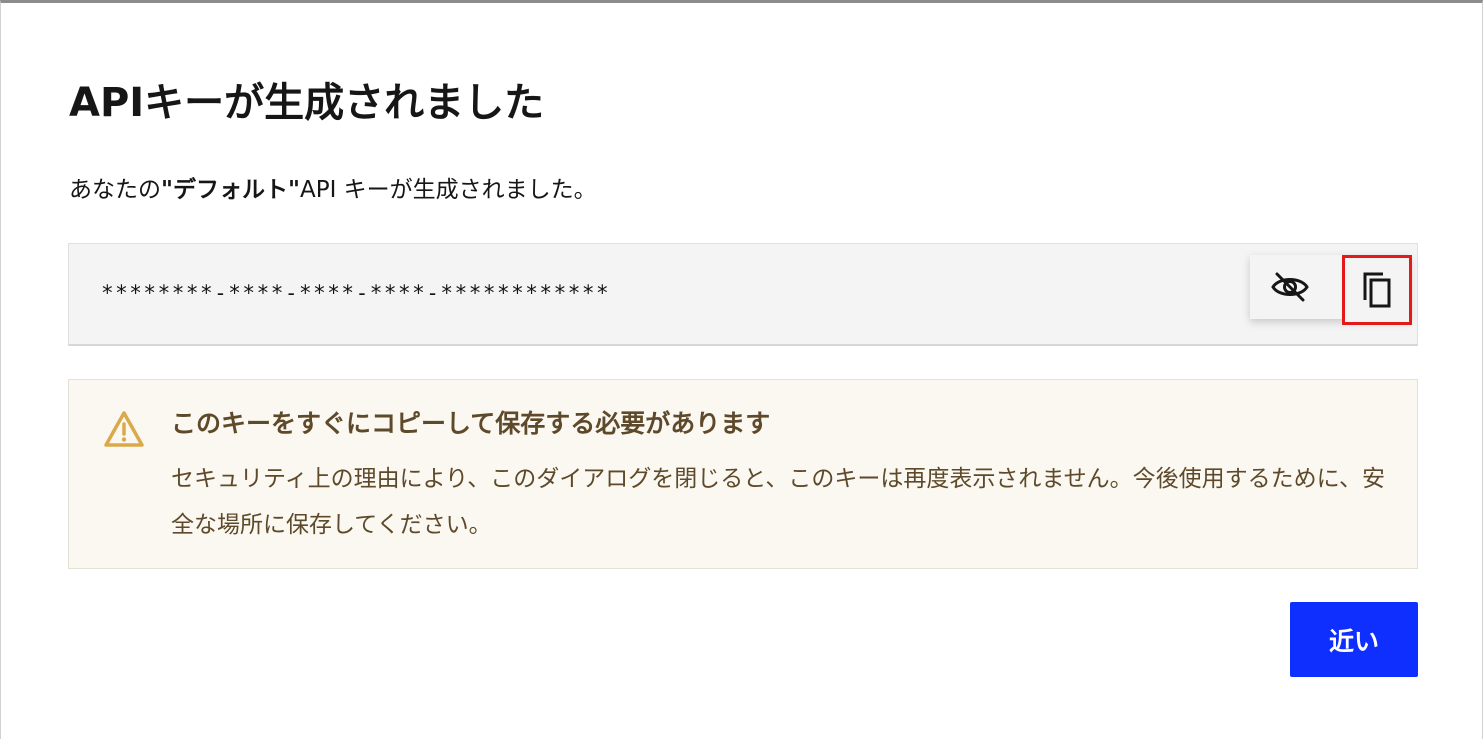 The image size is (1483, 742). Describe the element at coordinates (307, 103) in the screenshot. I see `dialog-title: APIキーが生成されました` at that location.